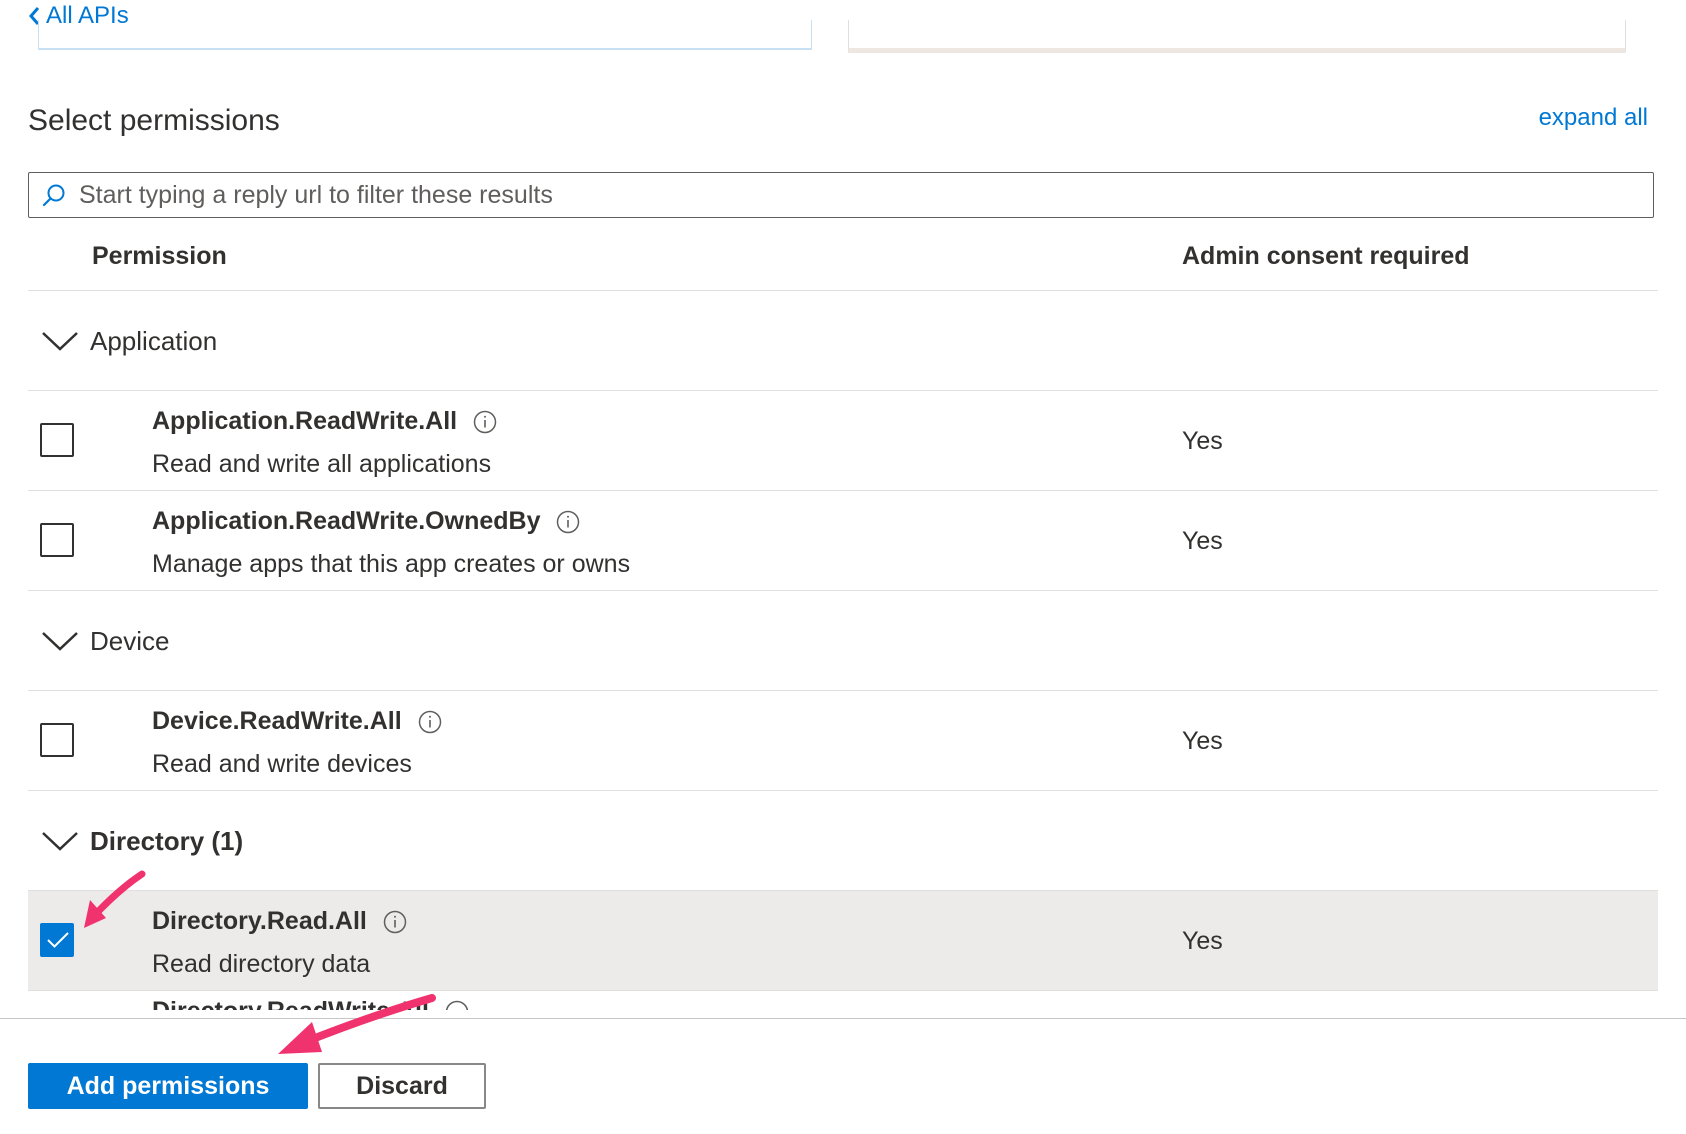  I want to click on permission-checkbox-checked, so click(57, 940).